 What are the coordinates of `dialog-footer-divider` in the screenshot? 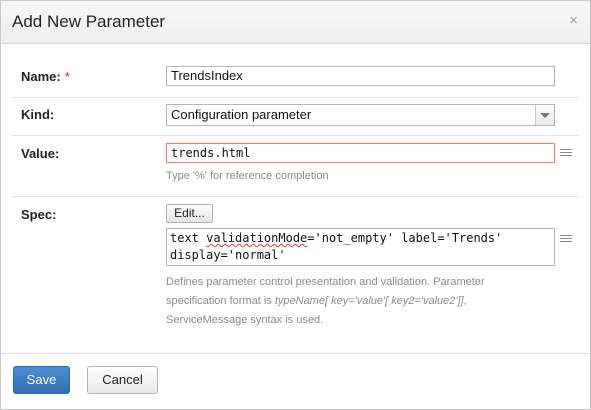 It's located at (295, 353).